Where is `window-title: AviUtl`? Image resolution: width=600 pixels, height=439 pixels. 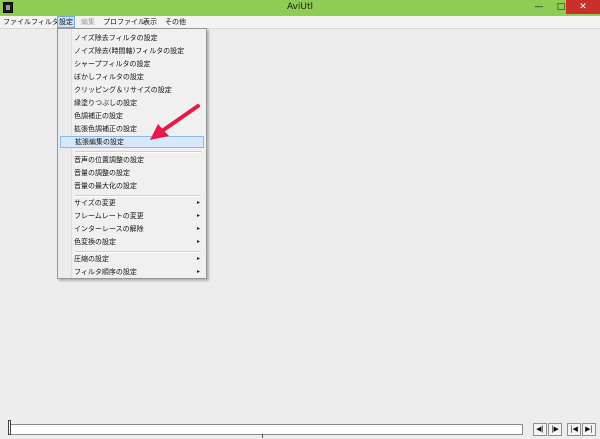
window-title: AviUtl is located at coordinates (300, 7).